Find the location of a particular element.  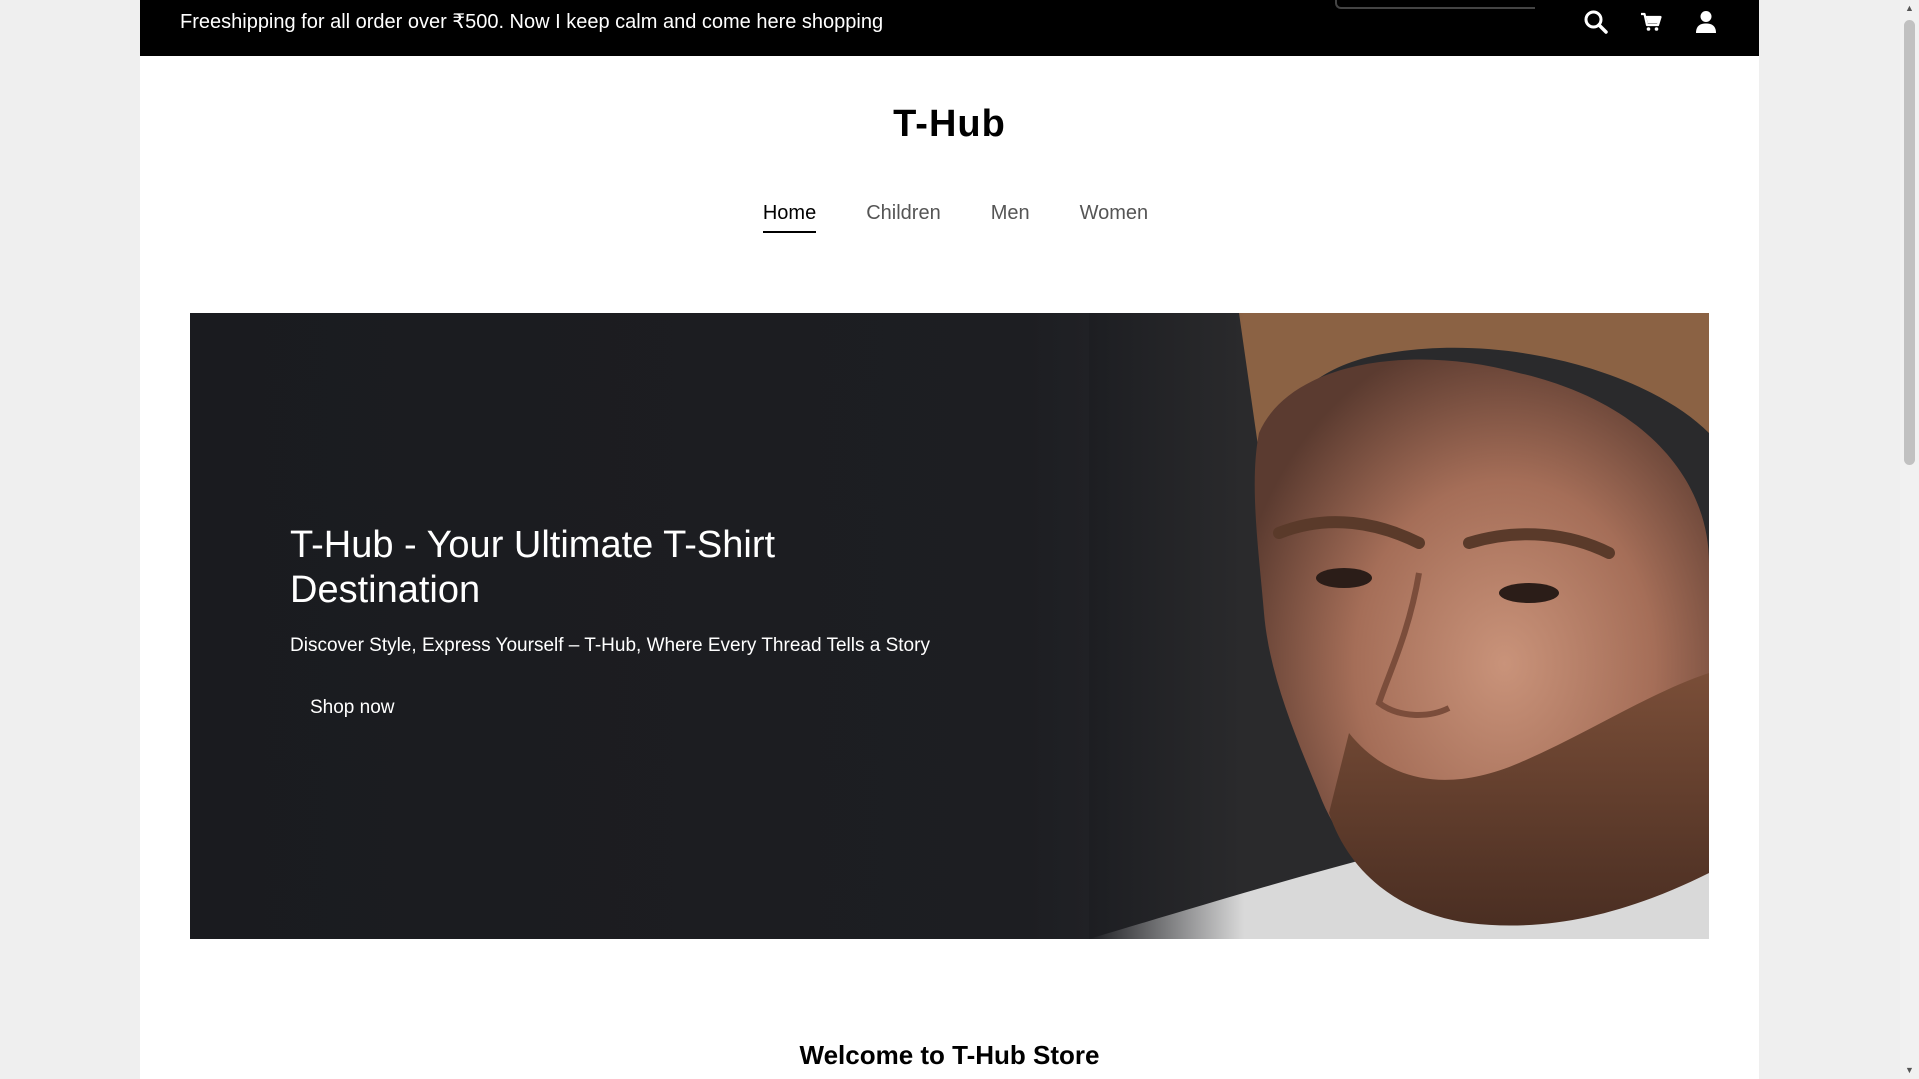

user-icon is located at coordinates (1706, 22).